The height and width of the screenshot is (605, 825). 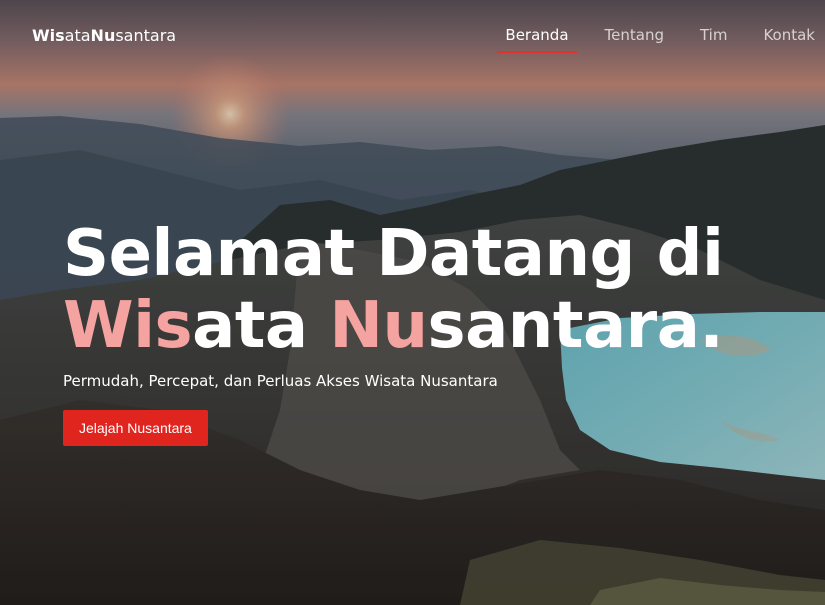 I want to click on headline-text-santara: santara., so click(x=575, y=326).